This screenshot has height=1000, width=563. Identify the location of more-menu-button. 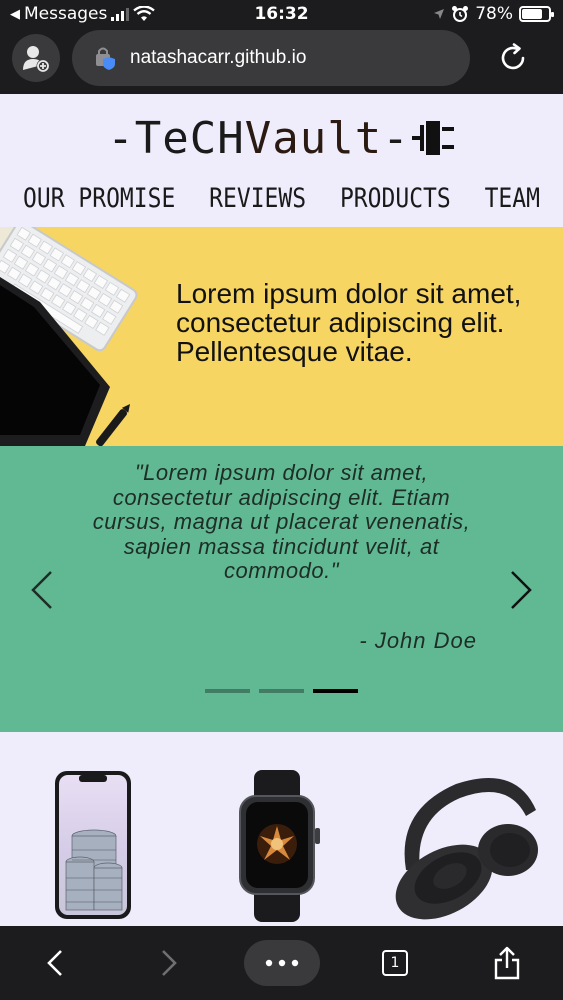
(282, 963).